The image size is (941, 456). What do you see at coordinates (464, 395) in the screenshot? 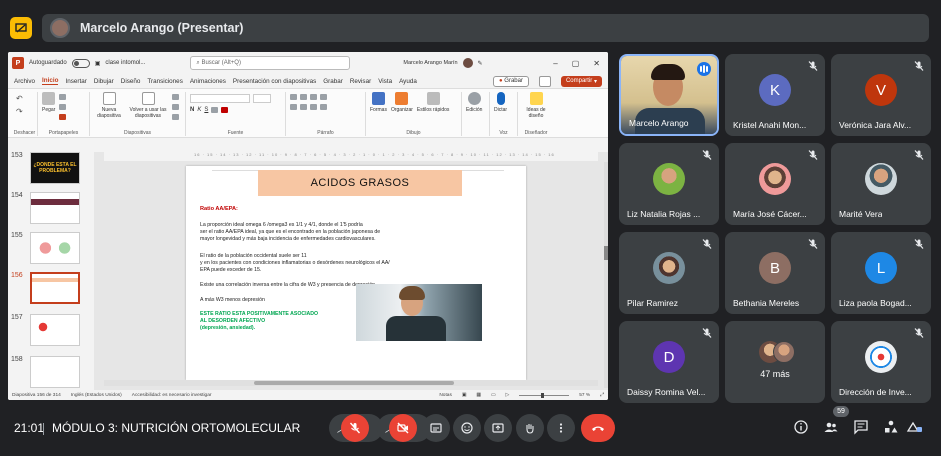
I see `normal-view-icon: ▣` at bounding box center [464, 395].